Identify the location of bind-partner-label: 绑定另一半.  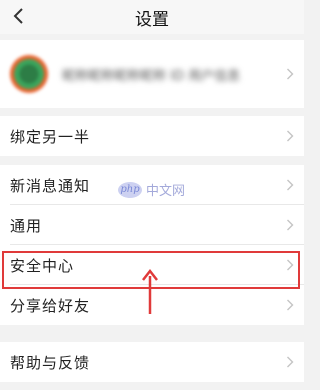
(50, 136).